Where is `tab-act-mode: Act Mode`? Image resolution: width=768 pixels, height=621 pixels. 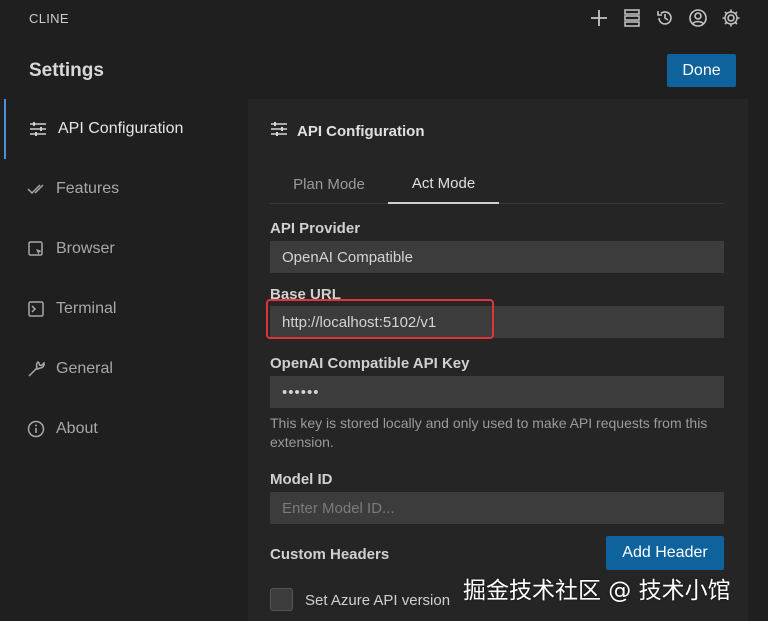
tab-act-mode: Act Mode is located at coordinates (443, 184).